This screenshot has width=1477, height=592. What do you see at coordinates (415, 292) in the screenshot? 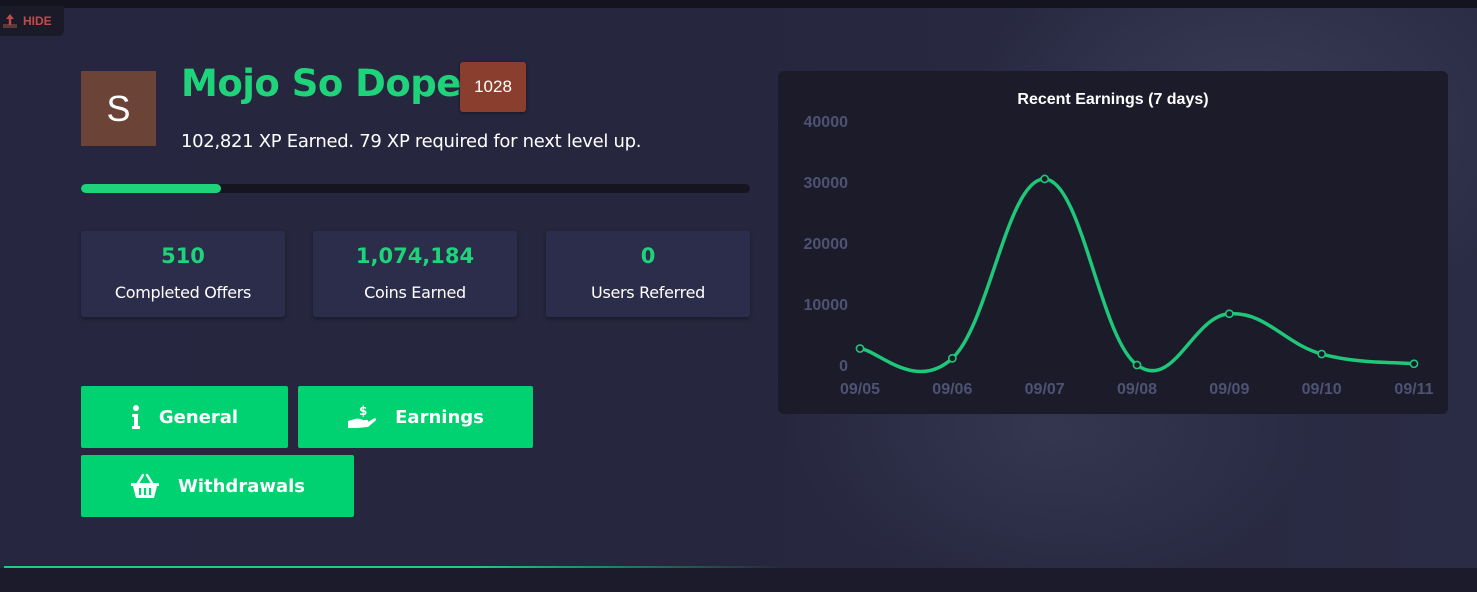
I see `stat-label: Coins Earned` at bounding box center [415, 292].